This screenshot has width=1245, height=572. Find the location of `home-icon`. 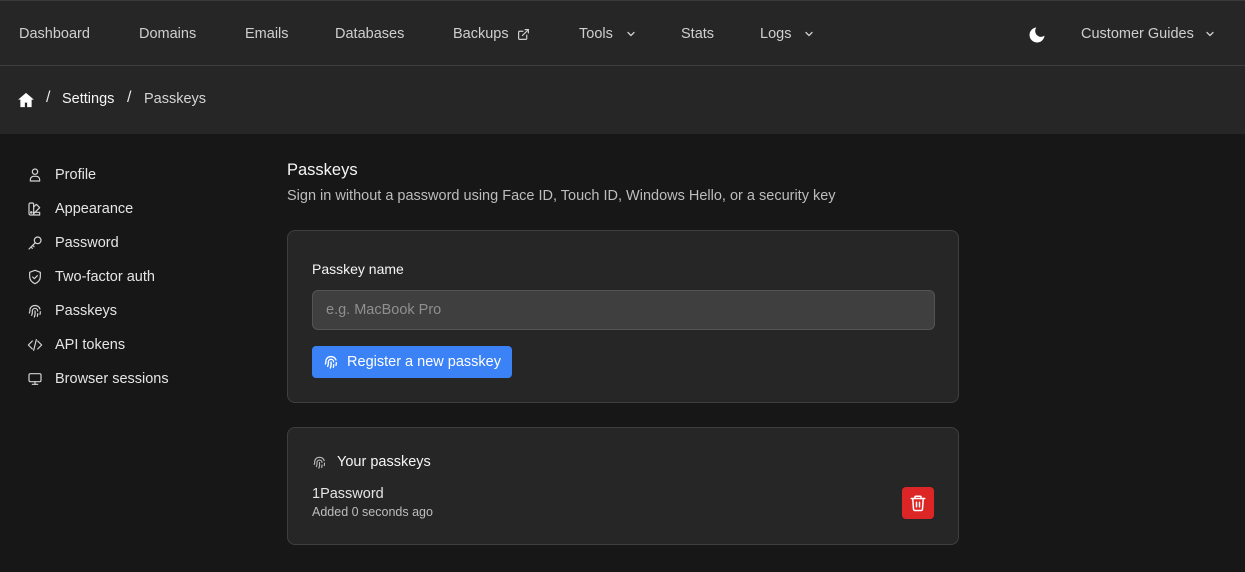

home-icon is located at coordinates (26, 100).